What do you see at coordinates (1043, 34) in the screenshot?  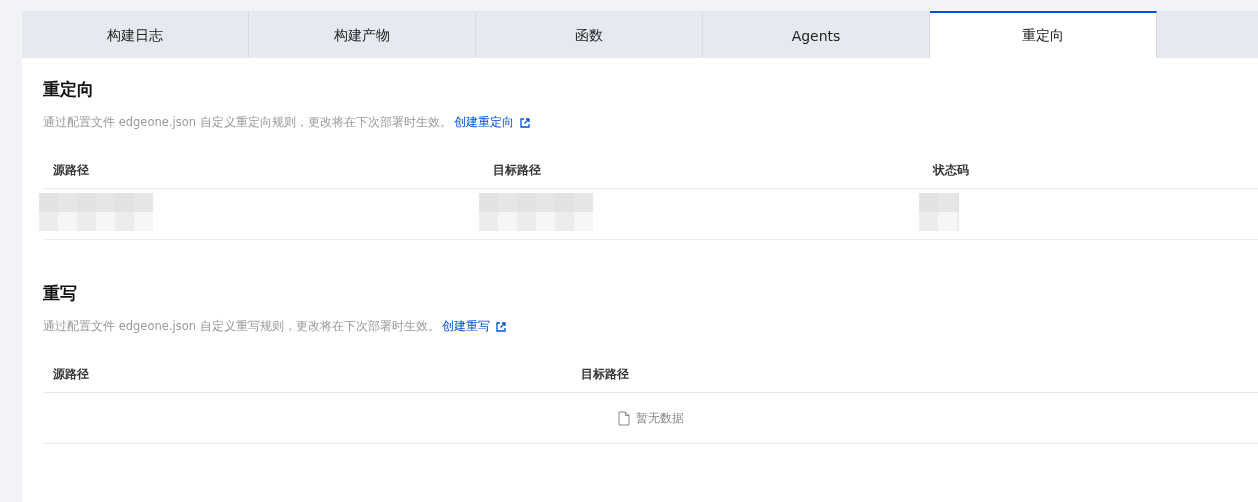 I see `tab: 重定向` at bounding box center [1043, 34].